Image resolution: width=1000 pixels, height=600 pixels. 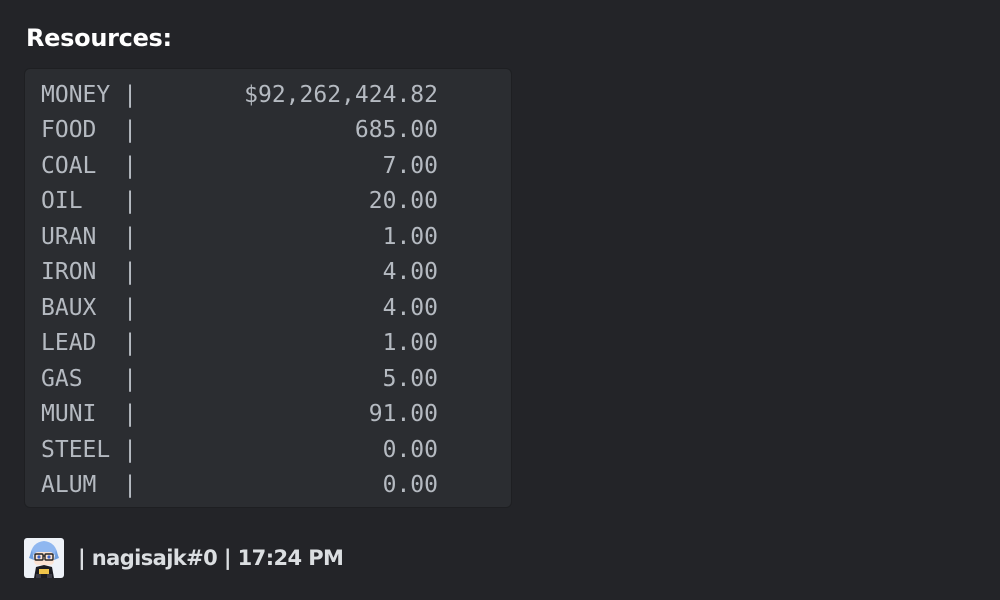 What do you see at coordinates (239, 344) in the screenshot?
I see `resource-row-lead: LEAD | 1.00` at bounding box center [239, 344].